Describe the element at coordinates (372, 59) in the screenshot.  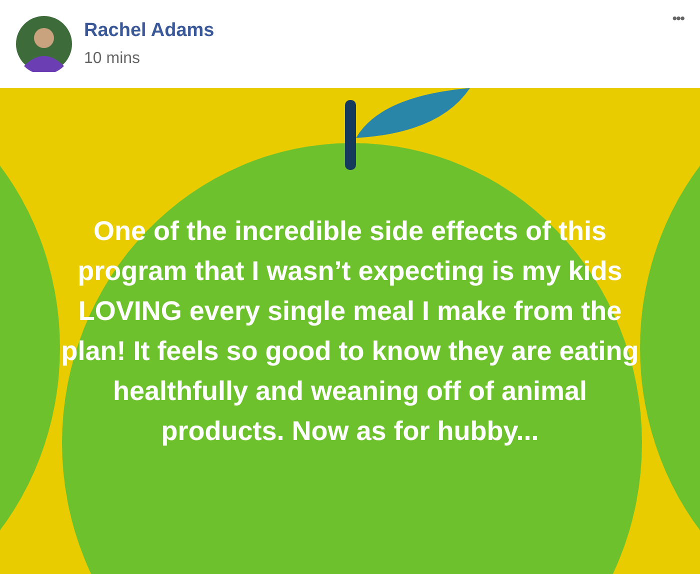
I see `post-time: 10 mins` at that location.